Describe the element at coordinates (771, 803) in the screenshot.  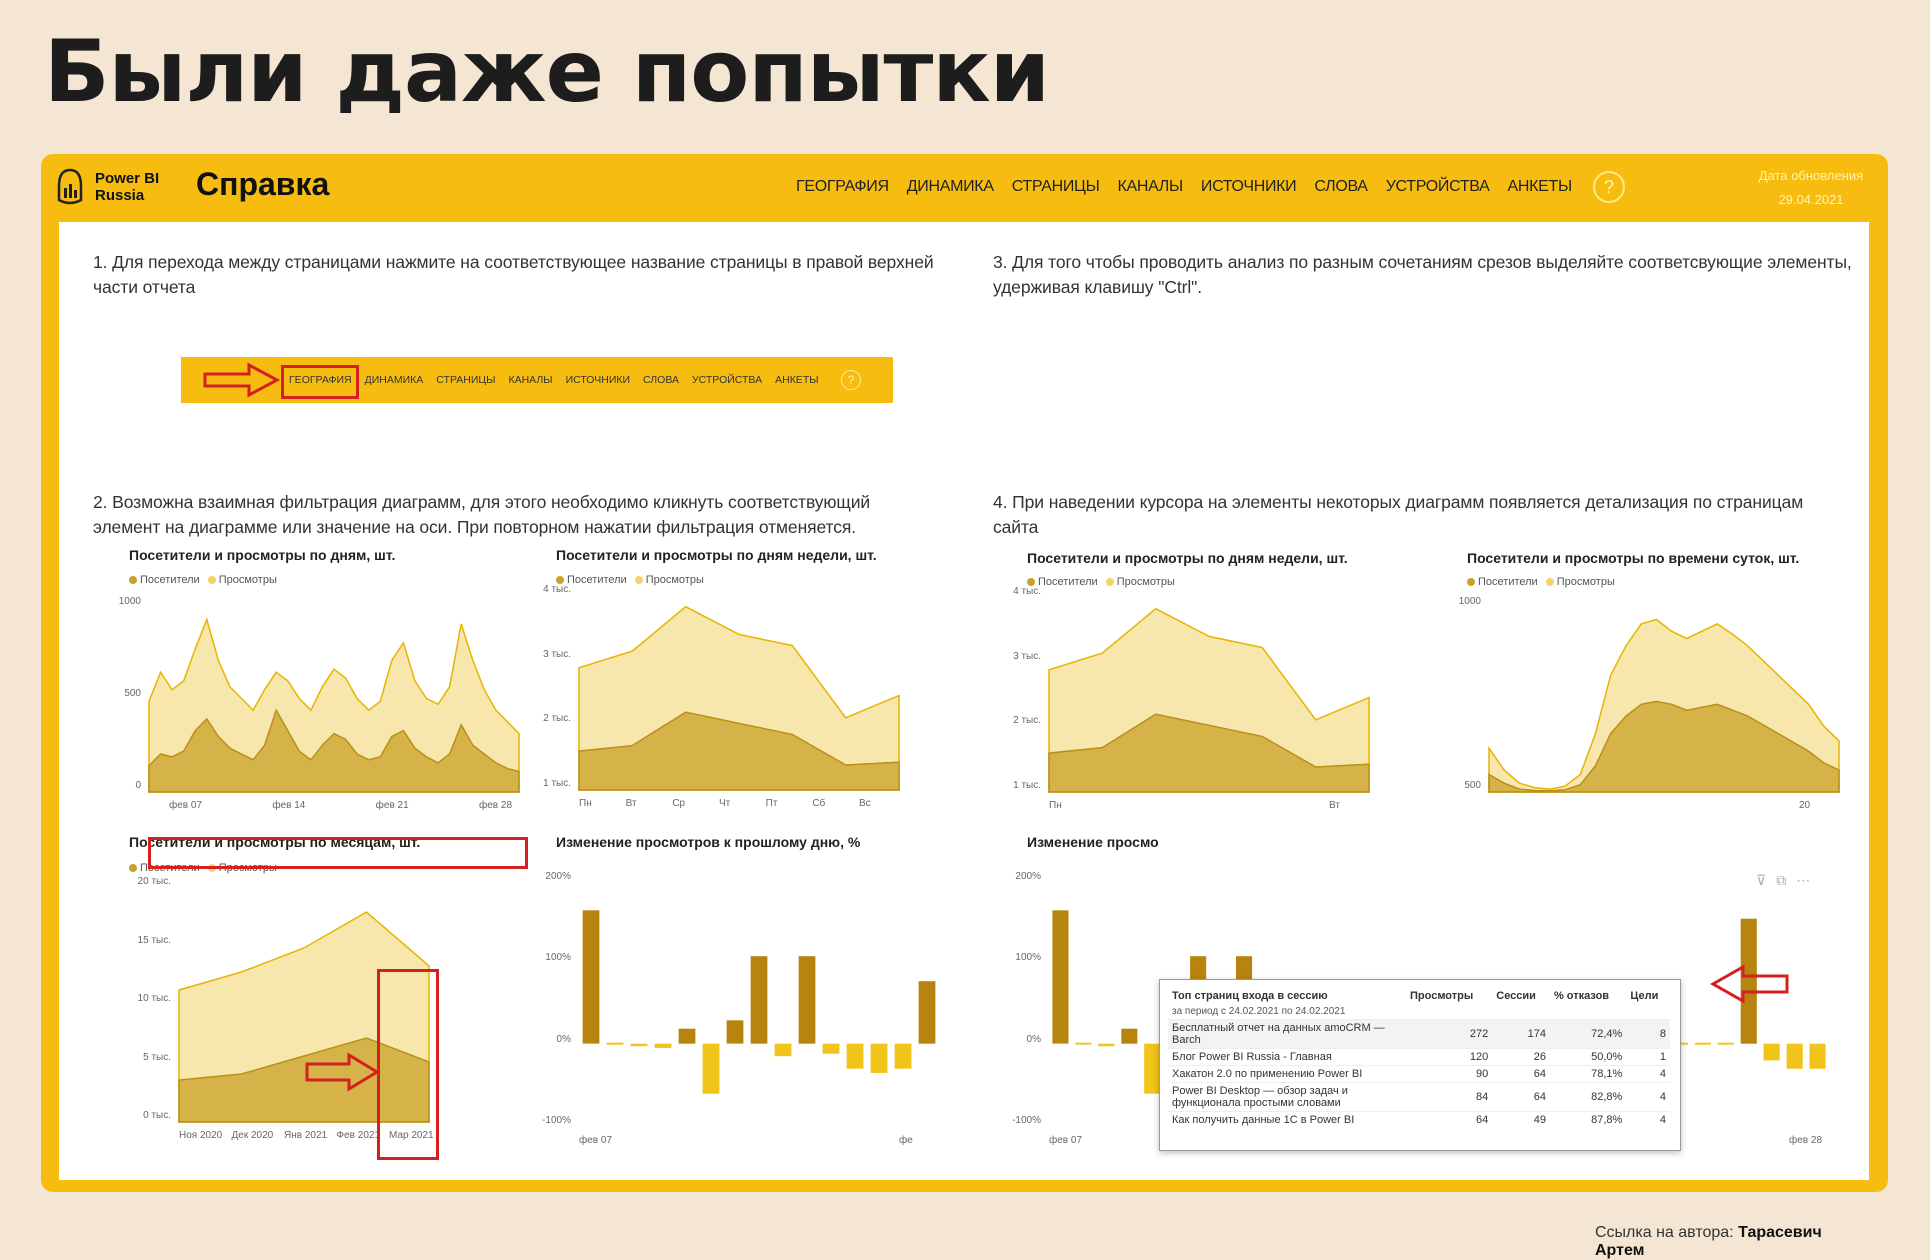
I see `x-tick-label: Пт` at that location.